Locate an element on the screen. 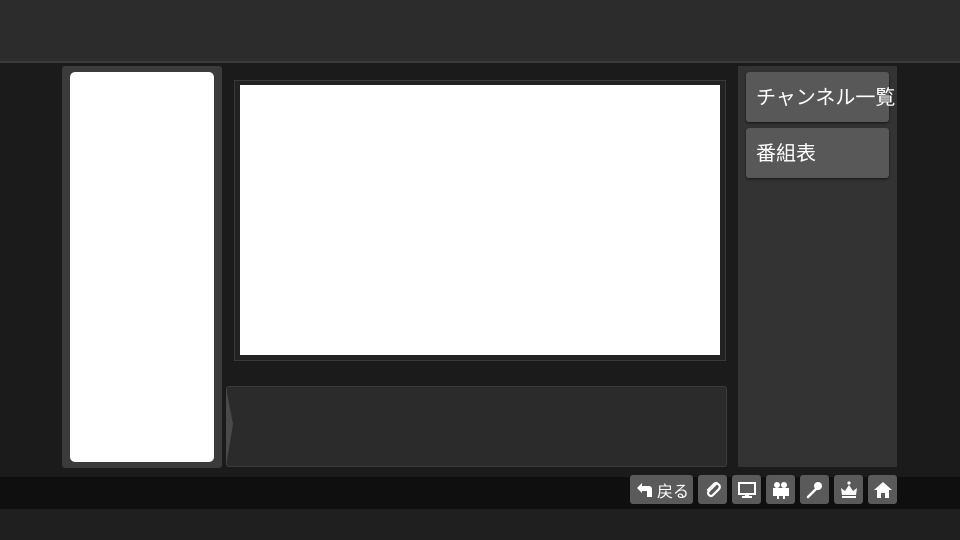 This screenshot has width=960, height=540. program-guide-button: 番組表 is located at coordinates (817, 153).